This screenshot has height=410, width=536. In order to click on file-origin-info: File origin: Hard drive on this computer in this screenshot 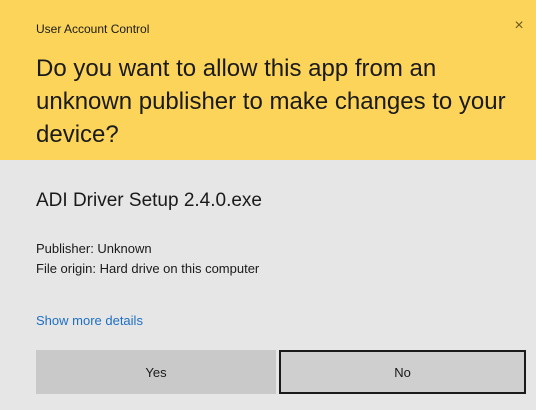, I will do `click(148, 268)`.